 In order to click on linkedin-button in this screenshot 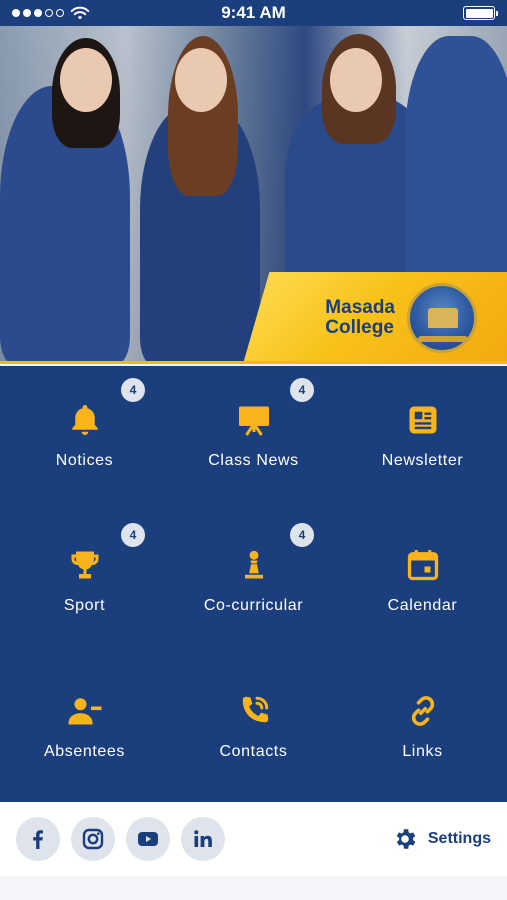, I will do `click(203, 839)`.